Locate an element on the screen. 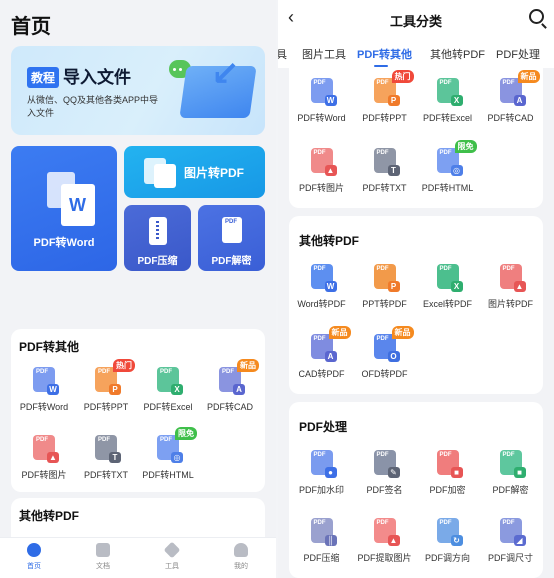 This screenshot has height=578, width=554. header: ‹ 工具分类 is located at coordinates (416, 19).